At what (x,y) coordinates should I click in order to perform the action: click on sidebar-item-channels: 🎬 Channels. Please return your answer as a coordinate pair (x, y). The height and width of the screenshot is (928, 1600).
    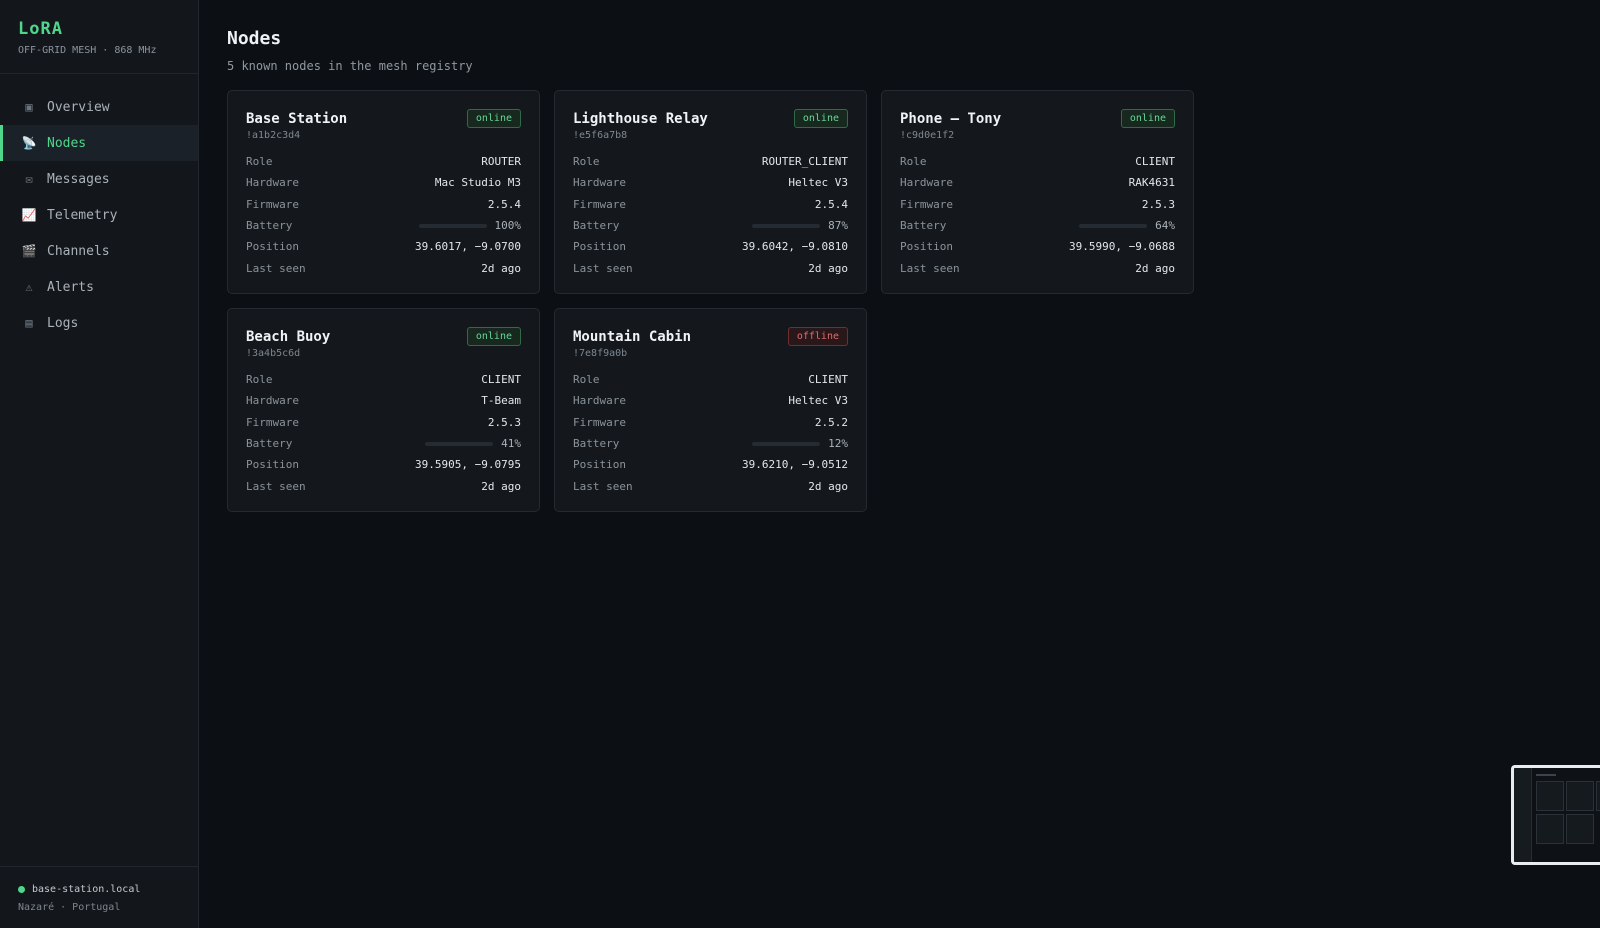
    Looking at the image, I should click on (99, 251).